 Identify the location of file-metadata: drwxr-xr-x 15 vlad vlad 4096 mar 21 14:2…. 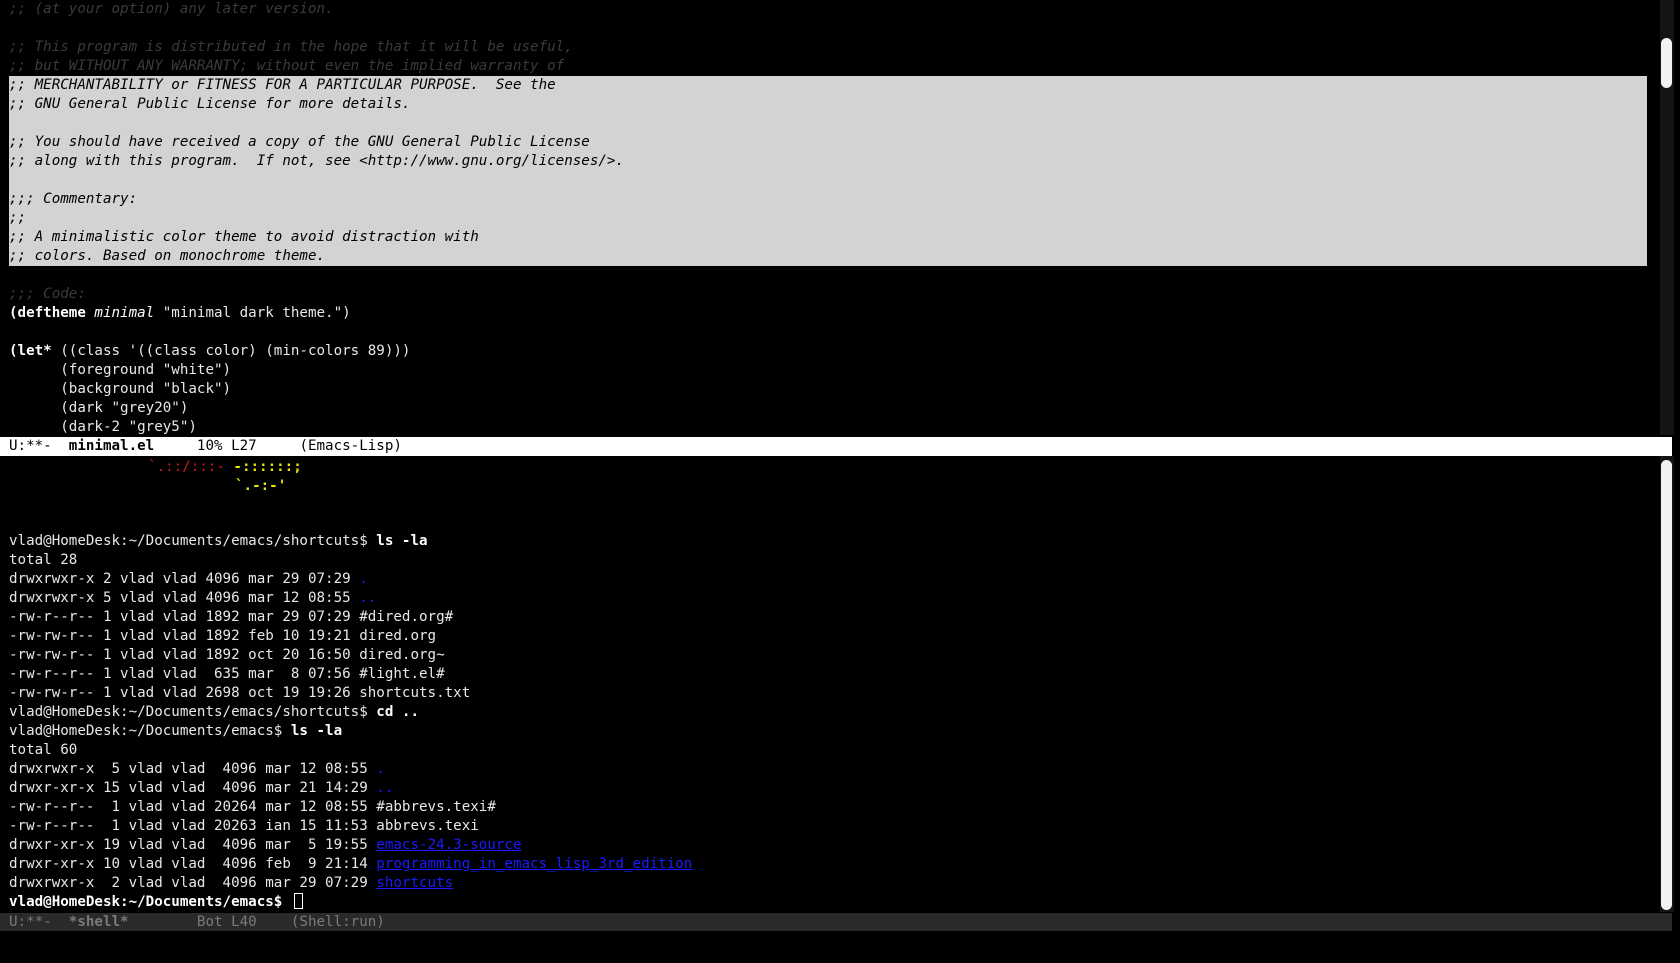
(193, 788).